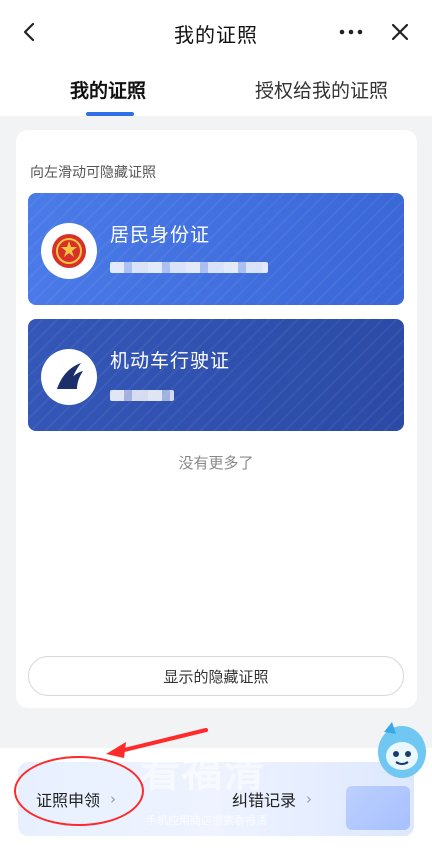 The height and width of the screenshot is (853, 432). I want to click on no-more-text: 没有更多了, so click(216, 463).